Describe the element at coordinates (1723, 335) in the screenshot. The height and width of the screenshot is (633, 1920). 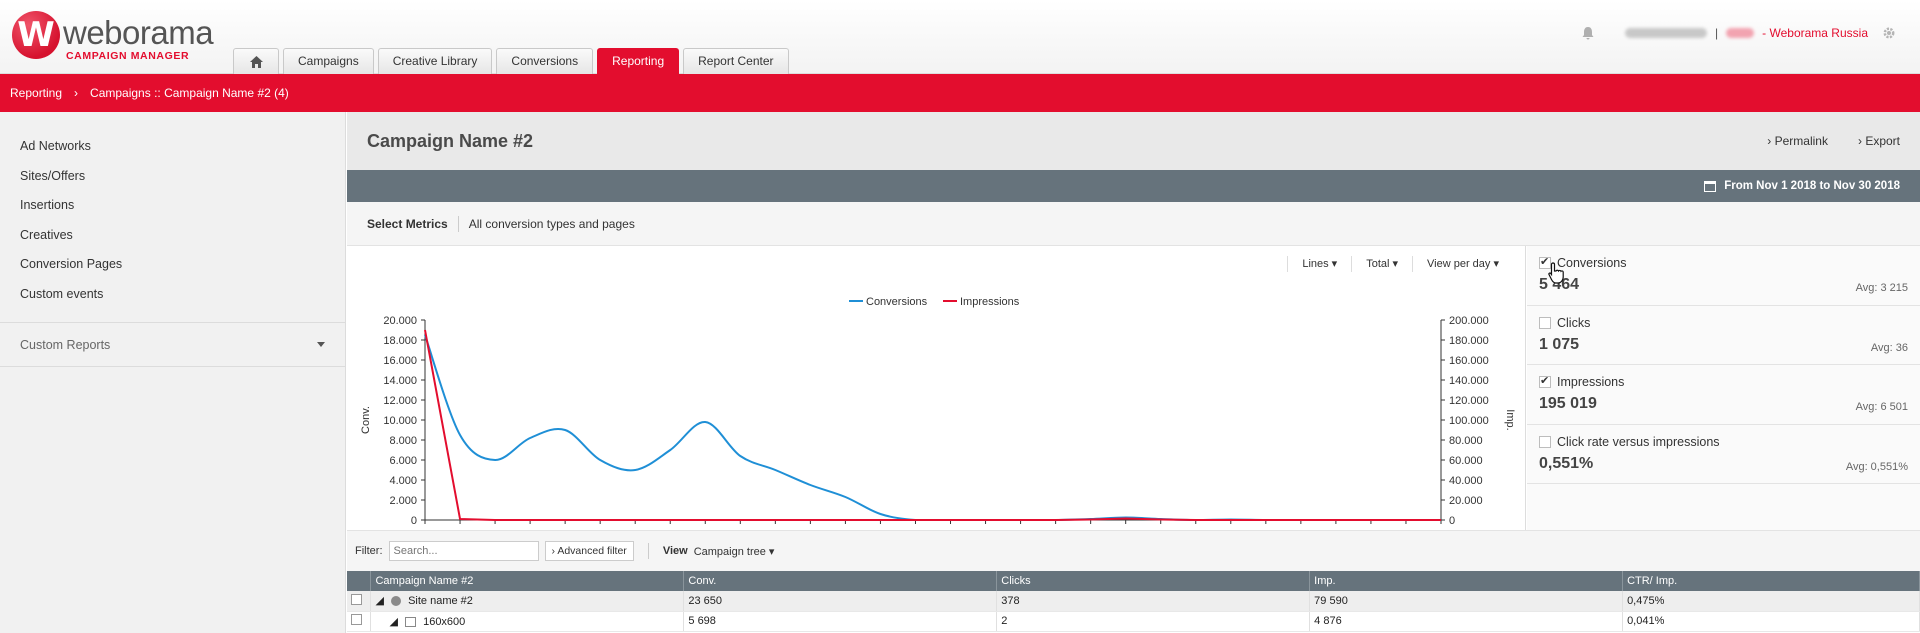
I see `metric-clicks: Clicks 1 075 Avg: 36` at that location.